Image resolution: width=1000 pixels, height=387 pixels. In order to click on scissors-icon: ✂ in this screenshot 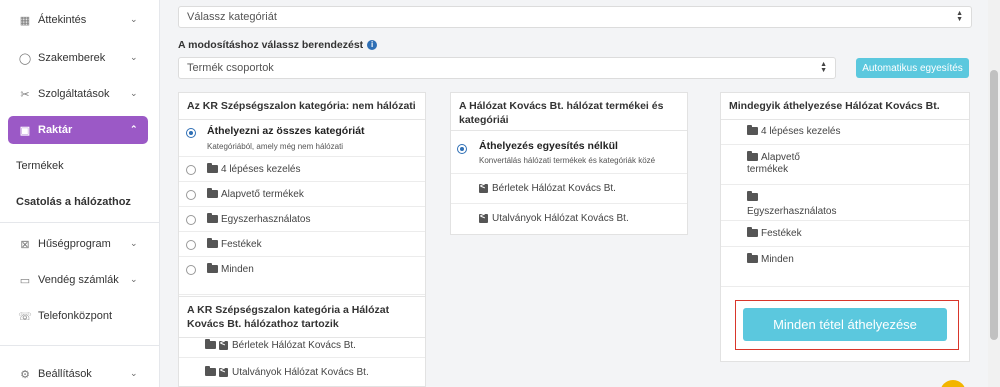, I will do `click(25, 94)`.